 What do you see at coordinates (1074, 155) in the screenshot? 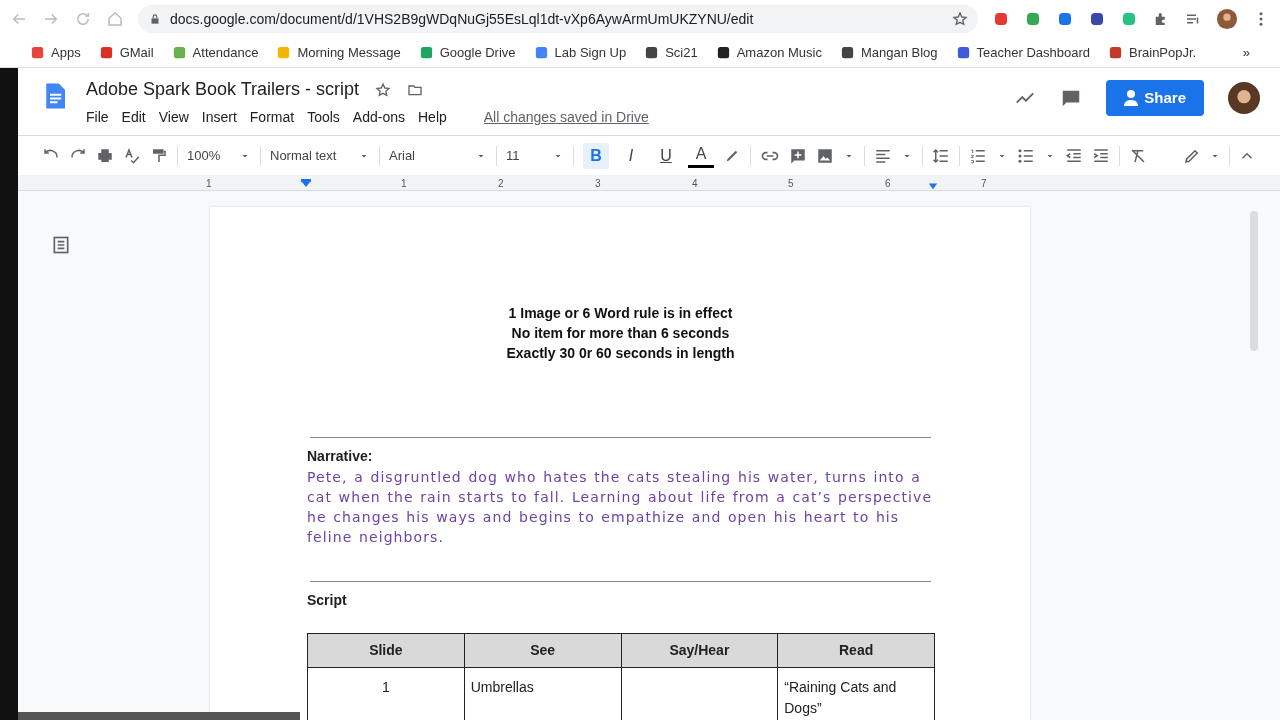
I see `decrease-indent-icon` at bounding box center [1074, 155].